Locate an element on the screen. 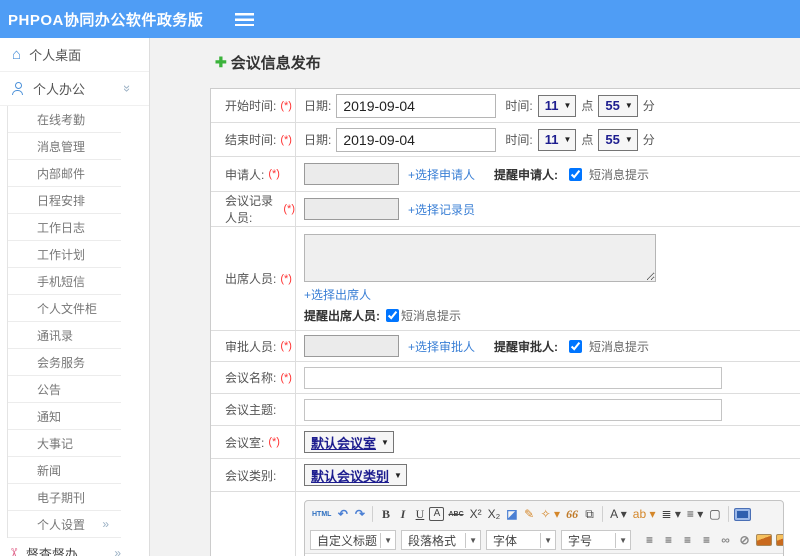 The height and width of the screenshot is (556, 800). ordered-list-icon: ≣ ▾ is located at coordinates (670, 514).